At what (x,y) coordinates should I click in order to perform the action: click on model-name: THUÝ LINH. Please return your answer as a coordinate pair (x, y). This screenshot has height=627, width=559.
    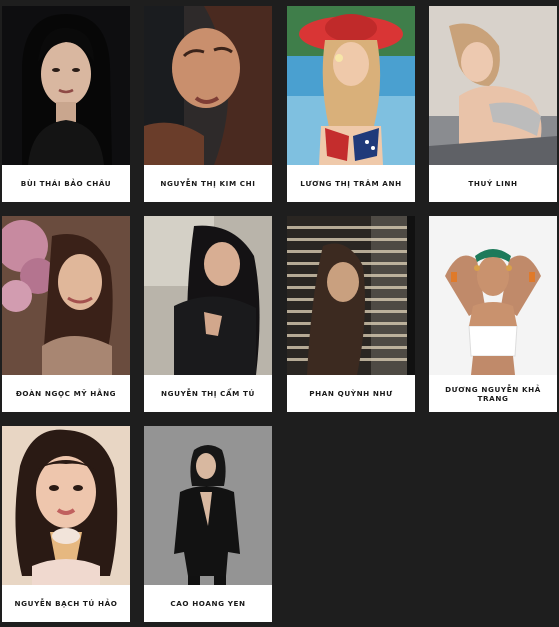
    Looking at the image, I should click on (492, 183).